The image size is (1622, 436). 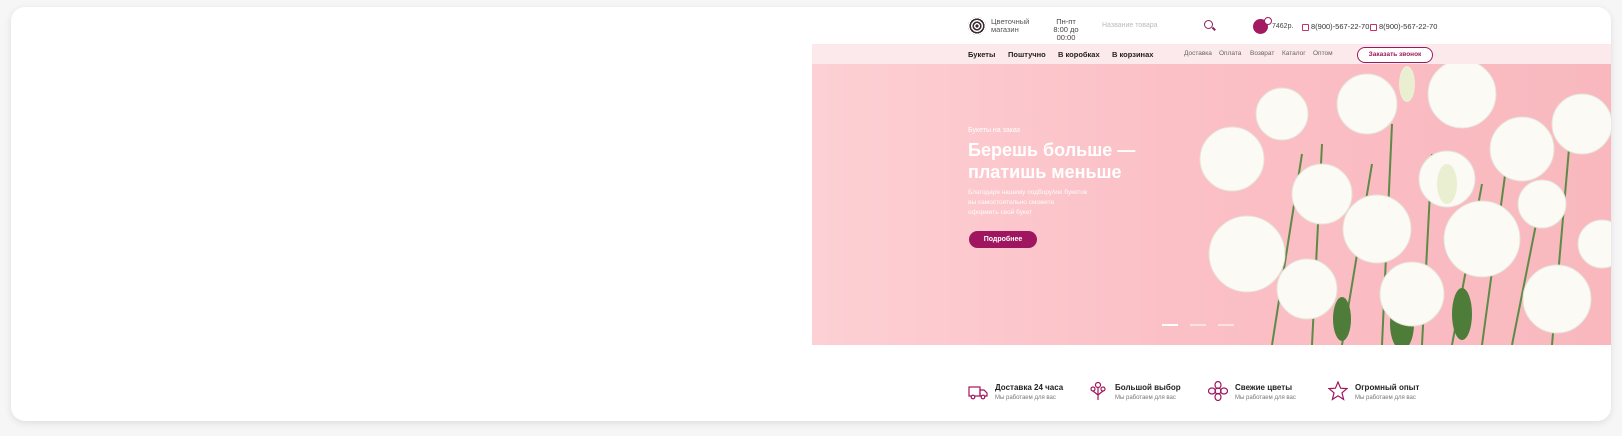 What do you see at coordinates (1148, 387) in the screenshot?
I see `feature-title: Большой выбор` at bounding box center [1148, 387].